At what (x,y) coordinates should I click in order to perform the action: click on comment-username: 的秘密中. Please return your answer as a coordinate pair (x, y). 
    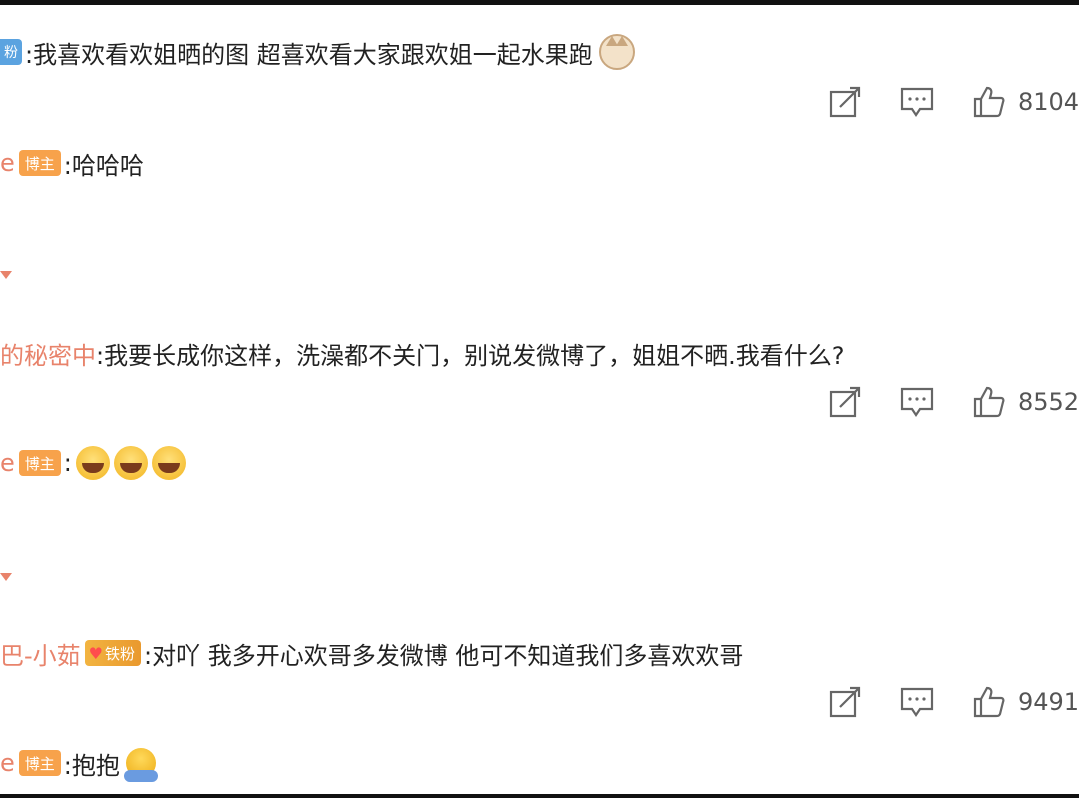
    Looking at the image, I should click on (48, 353).